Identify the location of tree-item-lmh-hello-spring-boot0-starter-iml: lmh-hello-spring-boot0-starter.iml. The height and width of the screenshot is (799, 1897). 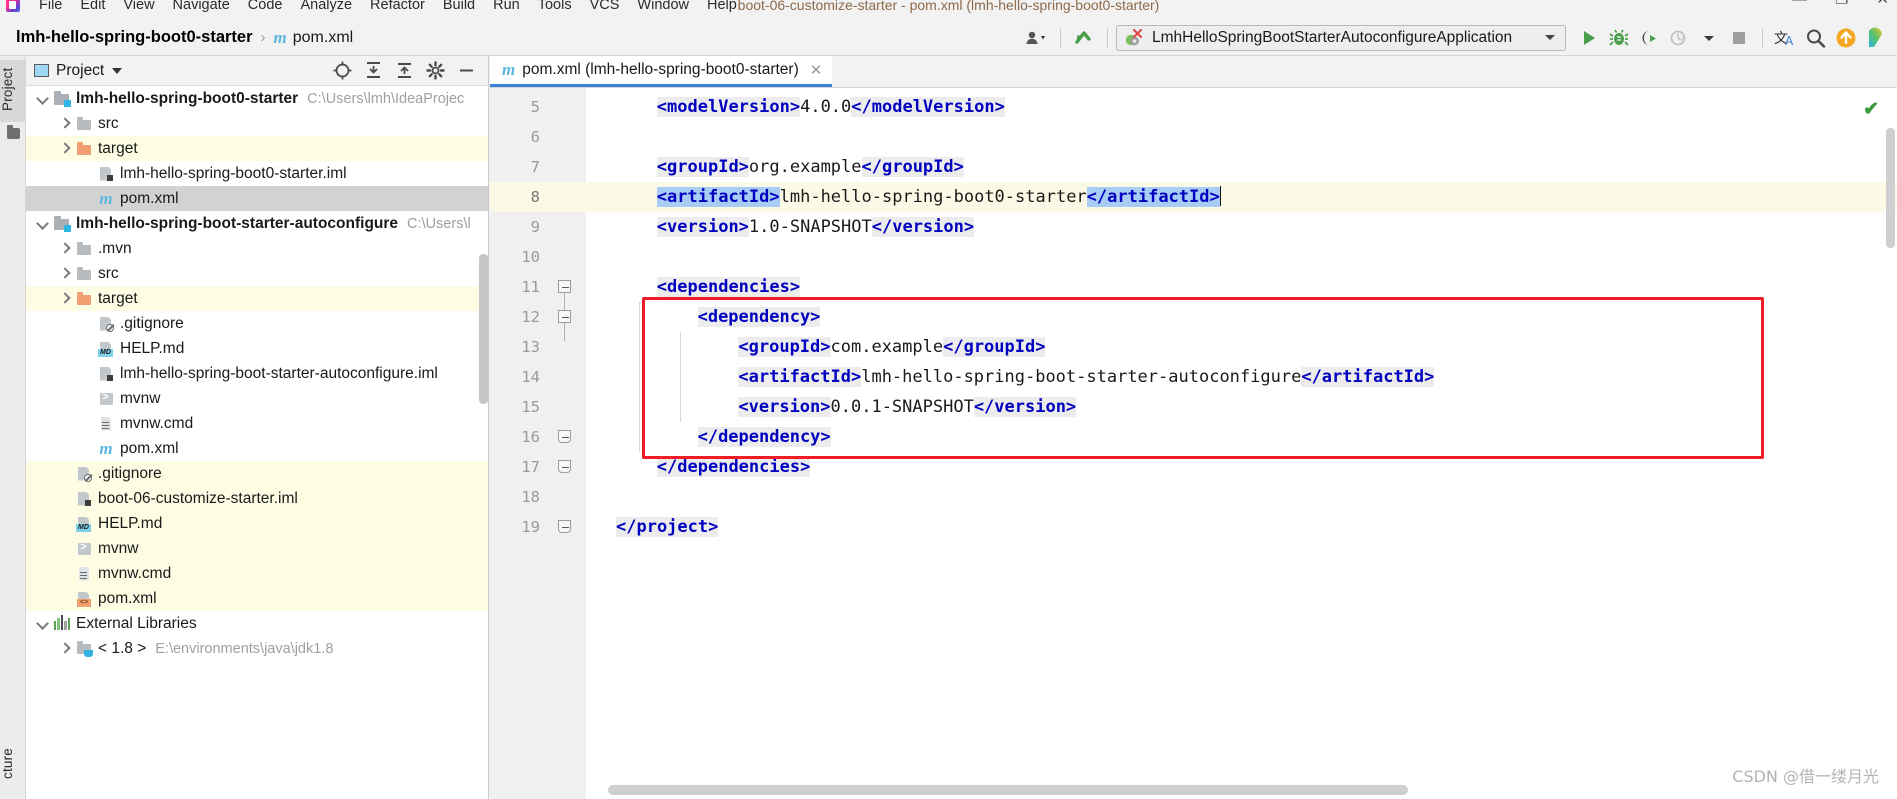
(257, 173).